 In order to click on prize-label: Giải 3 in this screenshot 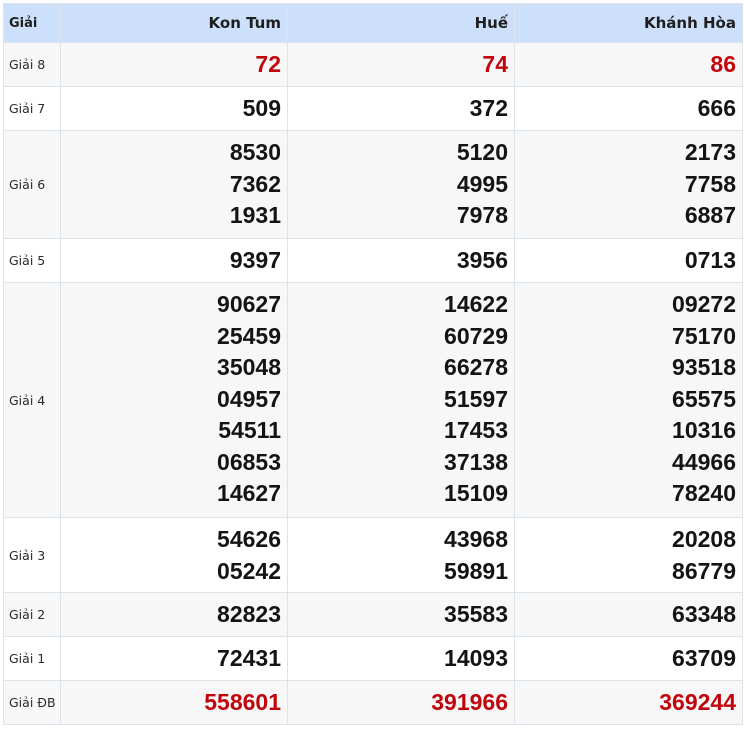, I will do `click(32, 555)`.